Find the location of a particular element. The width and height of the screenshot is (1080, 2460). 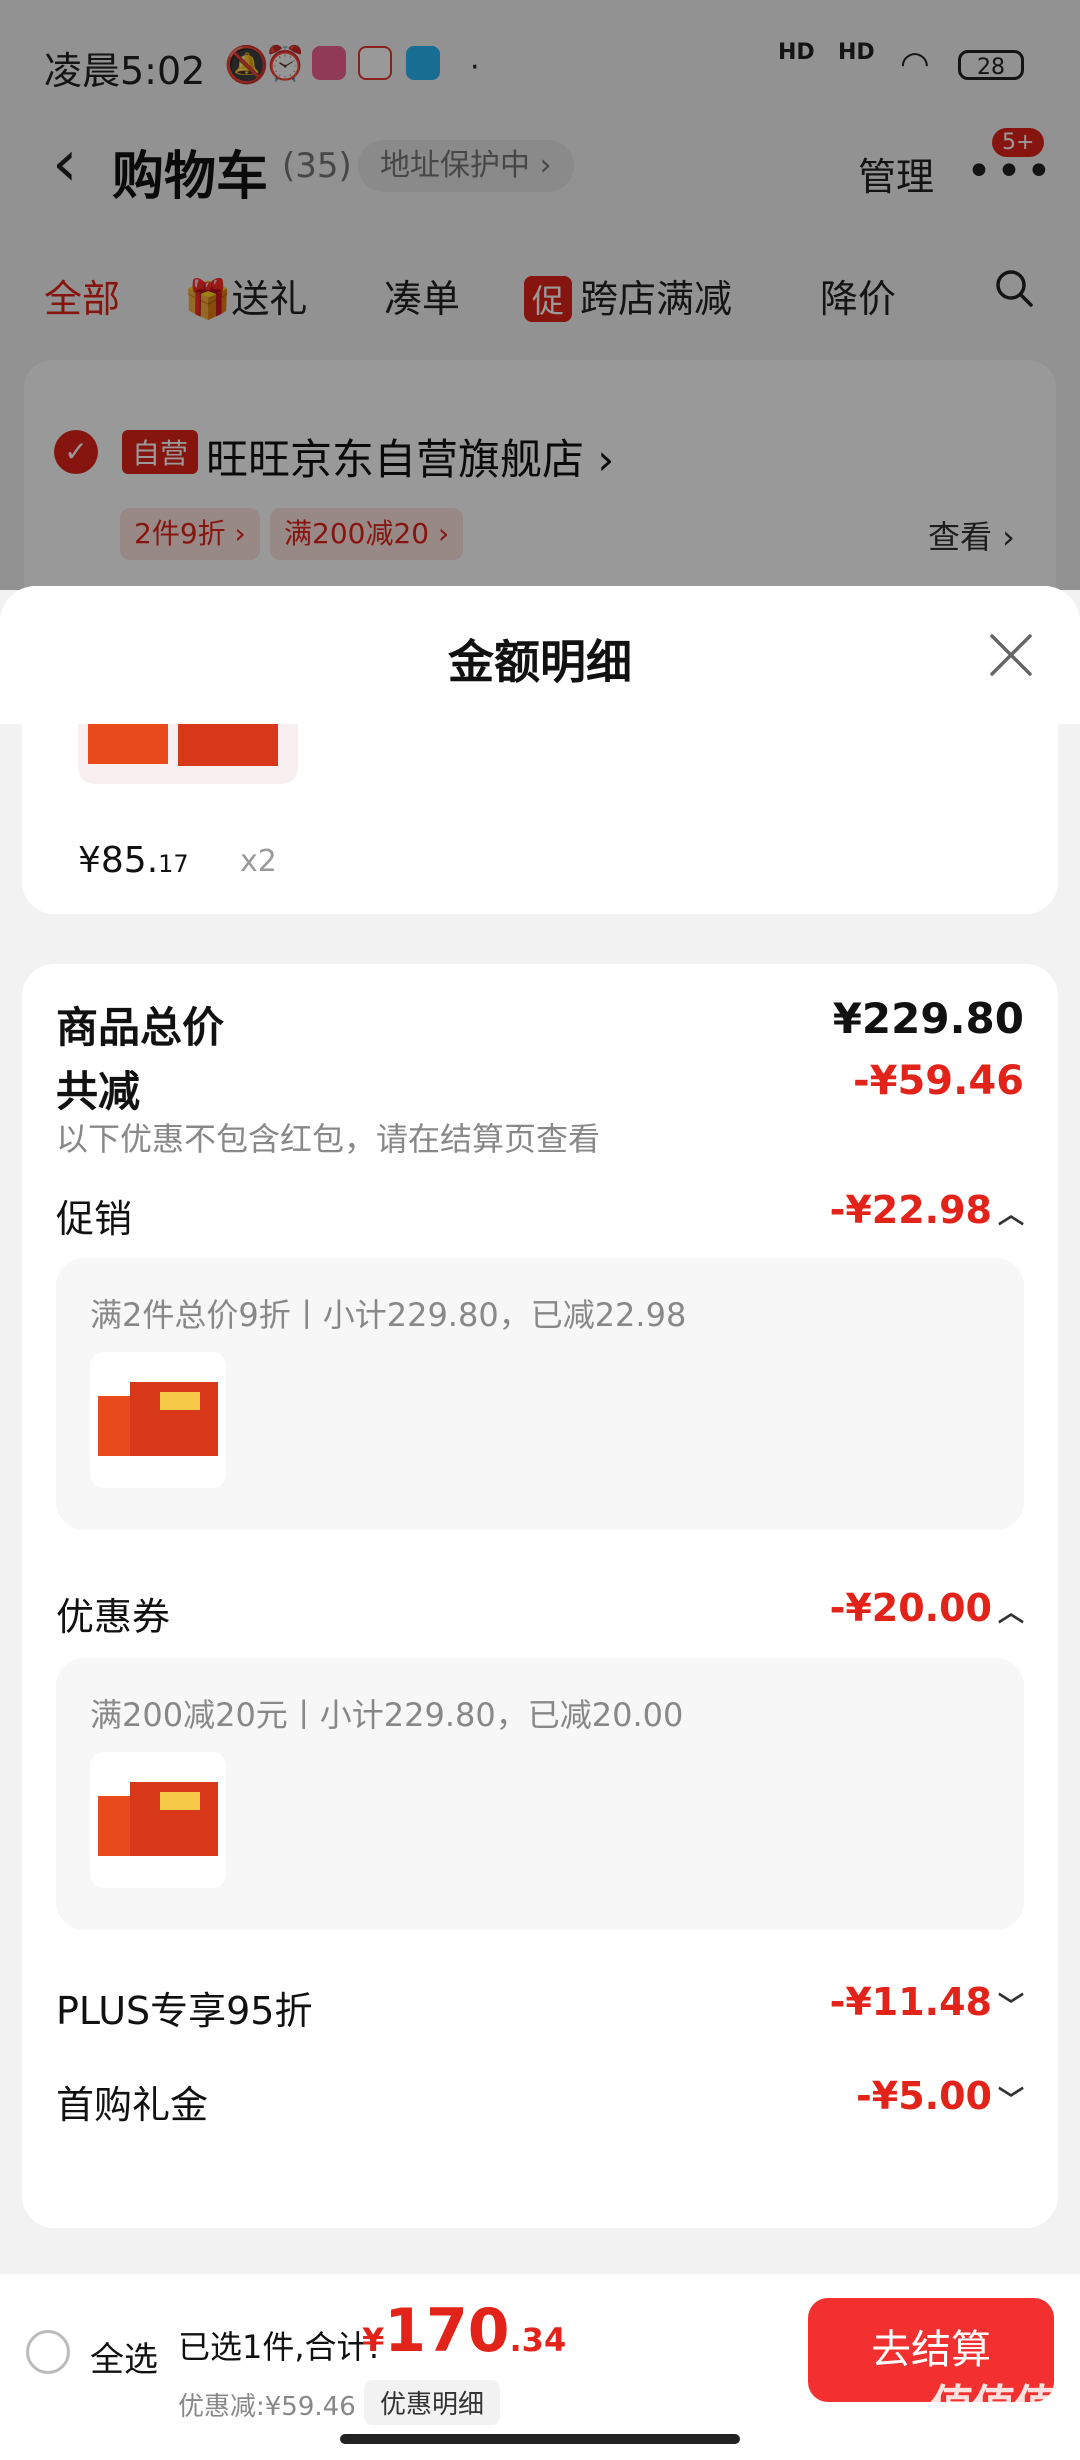

selected-count-text: 已选1件,合计: is located at coordinates (279, 2347).